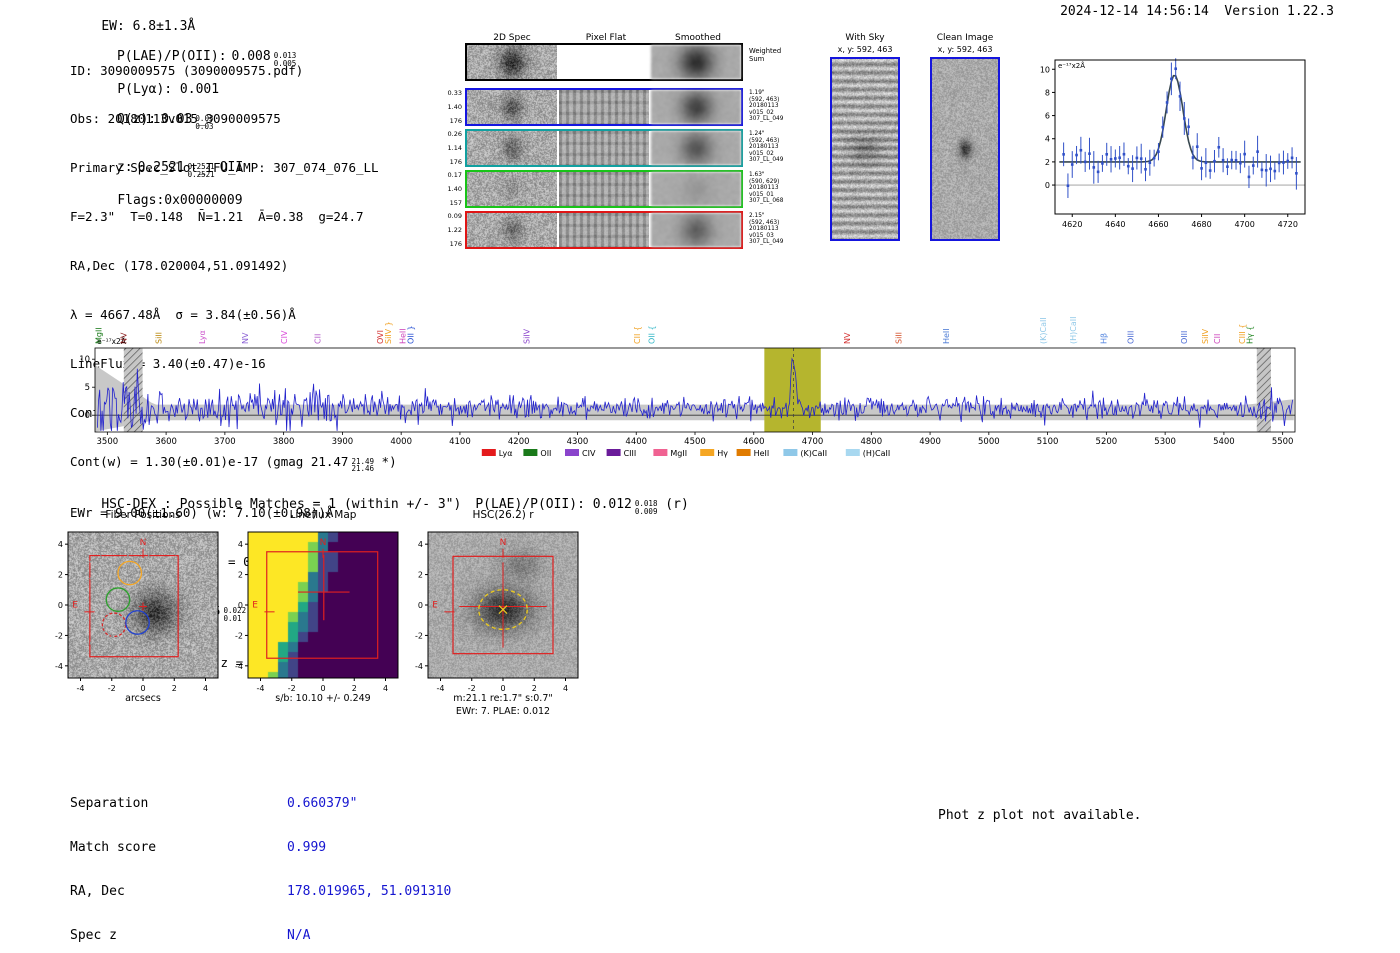  What do you see at coordinates (175, 119) in the screenshot?
I see `info-obs: Obs: 20180113v015_3090009575` at bounding box center [175, 119].